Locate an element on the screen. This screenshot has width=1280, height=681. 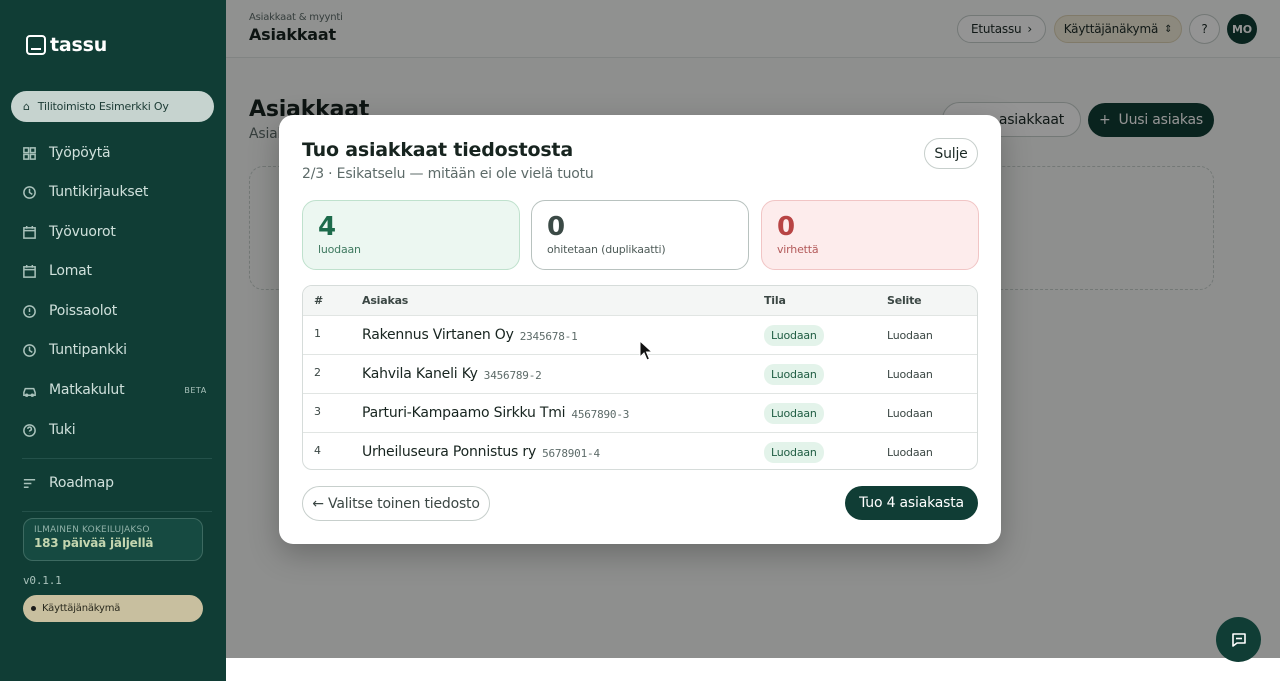
list-icon is located at coordinates (29, 483).